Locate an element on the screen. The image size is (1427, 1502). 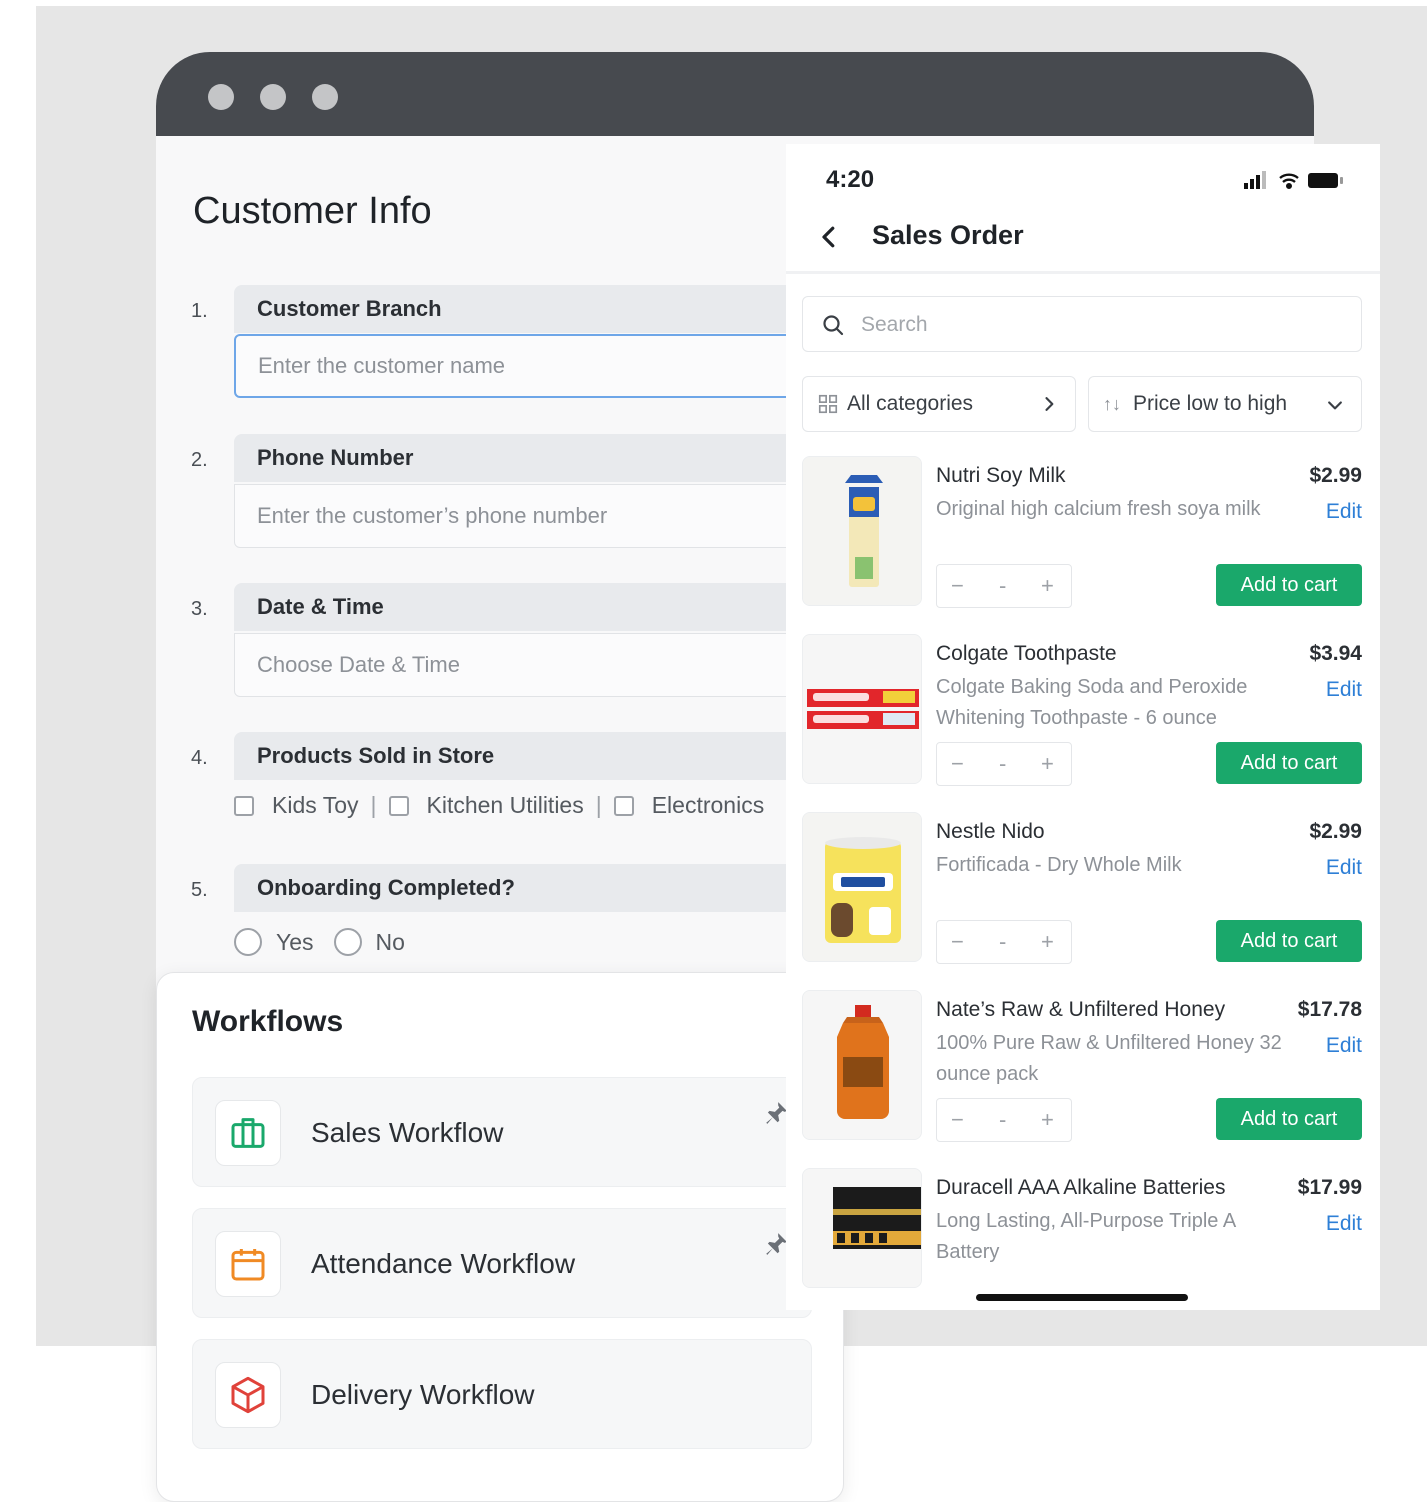
onboarding-radio-group: Yes No is located at coordinates (319, 942).